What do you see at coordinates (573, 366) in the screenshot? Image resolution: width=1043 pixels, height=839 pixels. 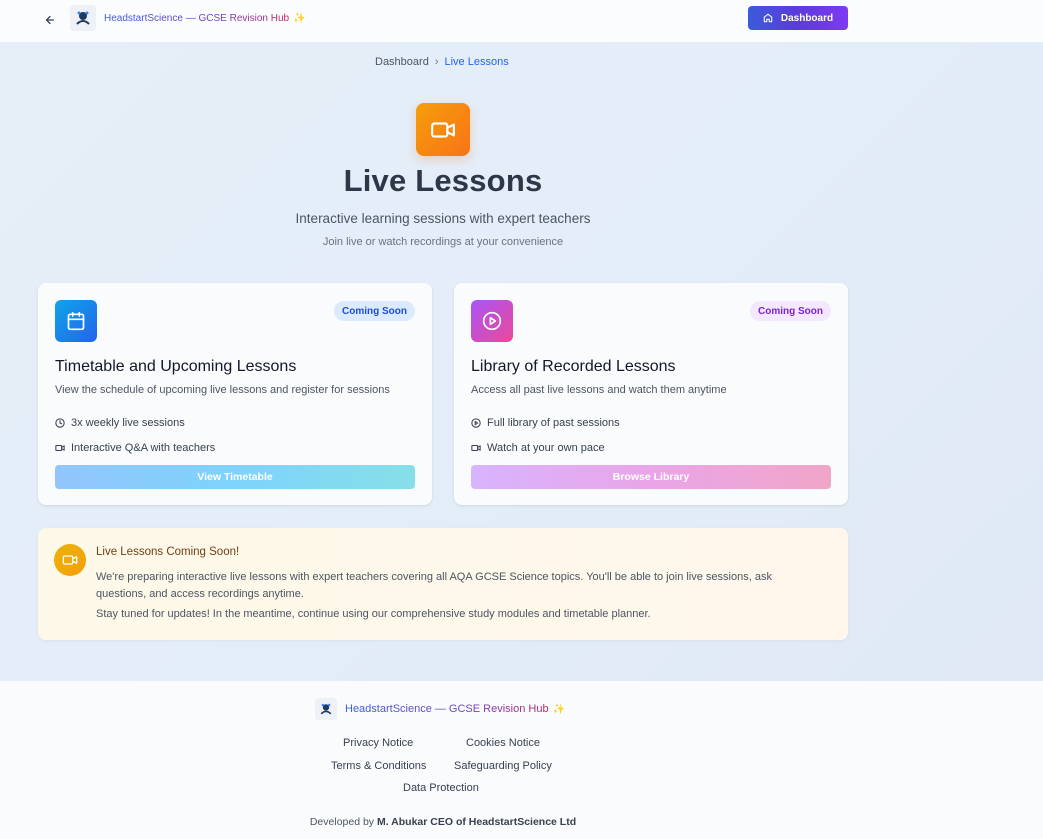 I see `card-title: Library of Recorded Lessons` at bounding box center [573, 366].